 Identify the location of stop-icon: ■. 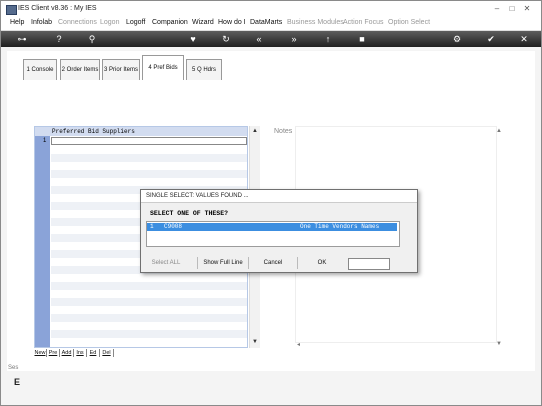
(362, 39).